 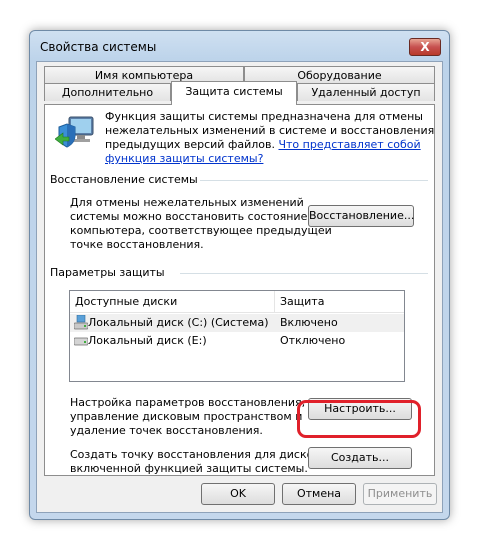 I want to click on apply-button: Применить, so click(x=400, y=494).